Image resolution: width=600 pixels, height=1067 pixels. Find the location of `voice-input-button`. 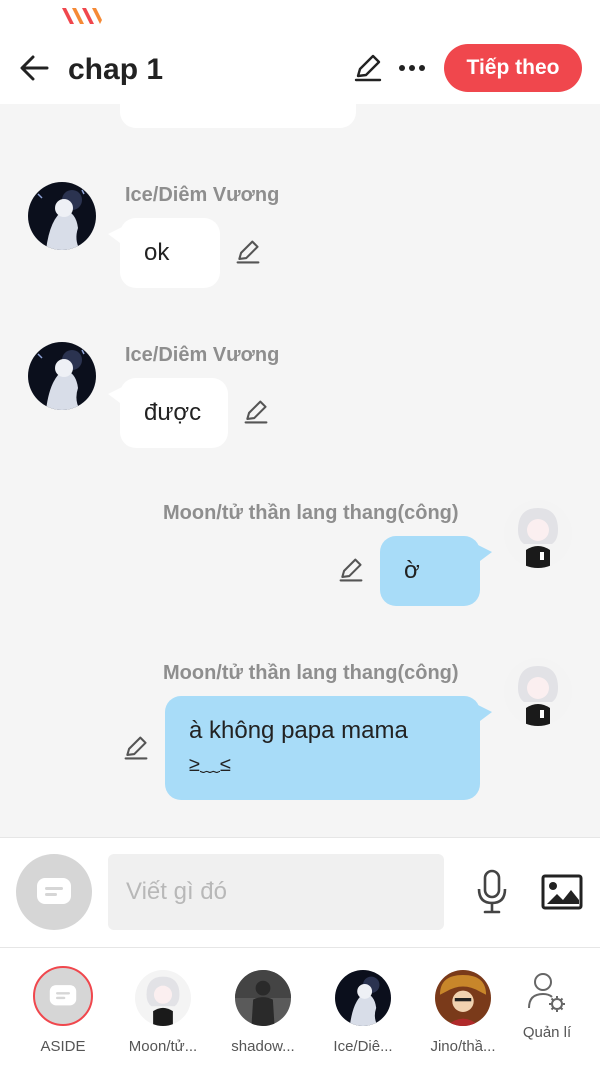

voice-input-button is located at coordinates (492, 892).